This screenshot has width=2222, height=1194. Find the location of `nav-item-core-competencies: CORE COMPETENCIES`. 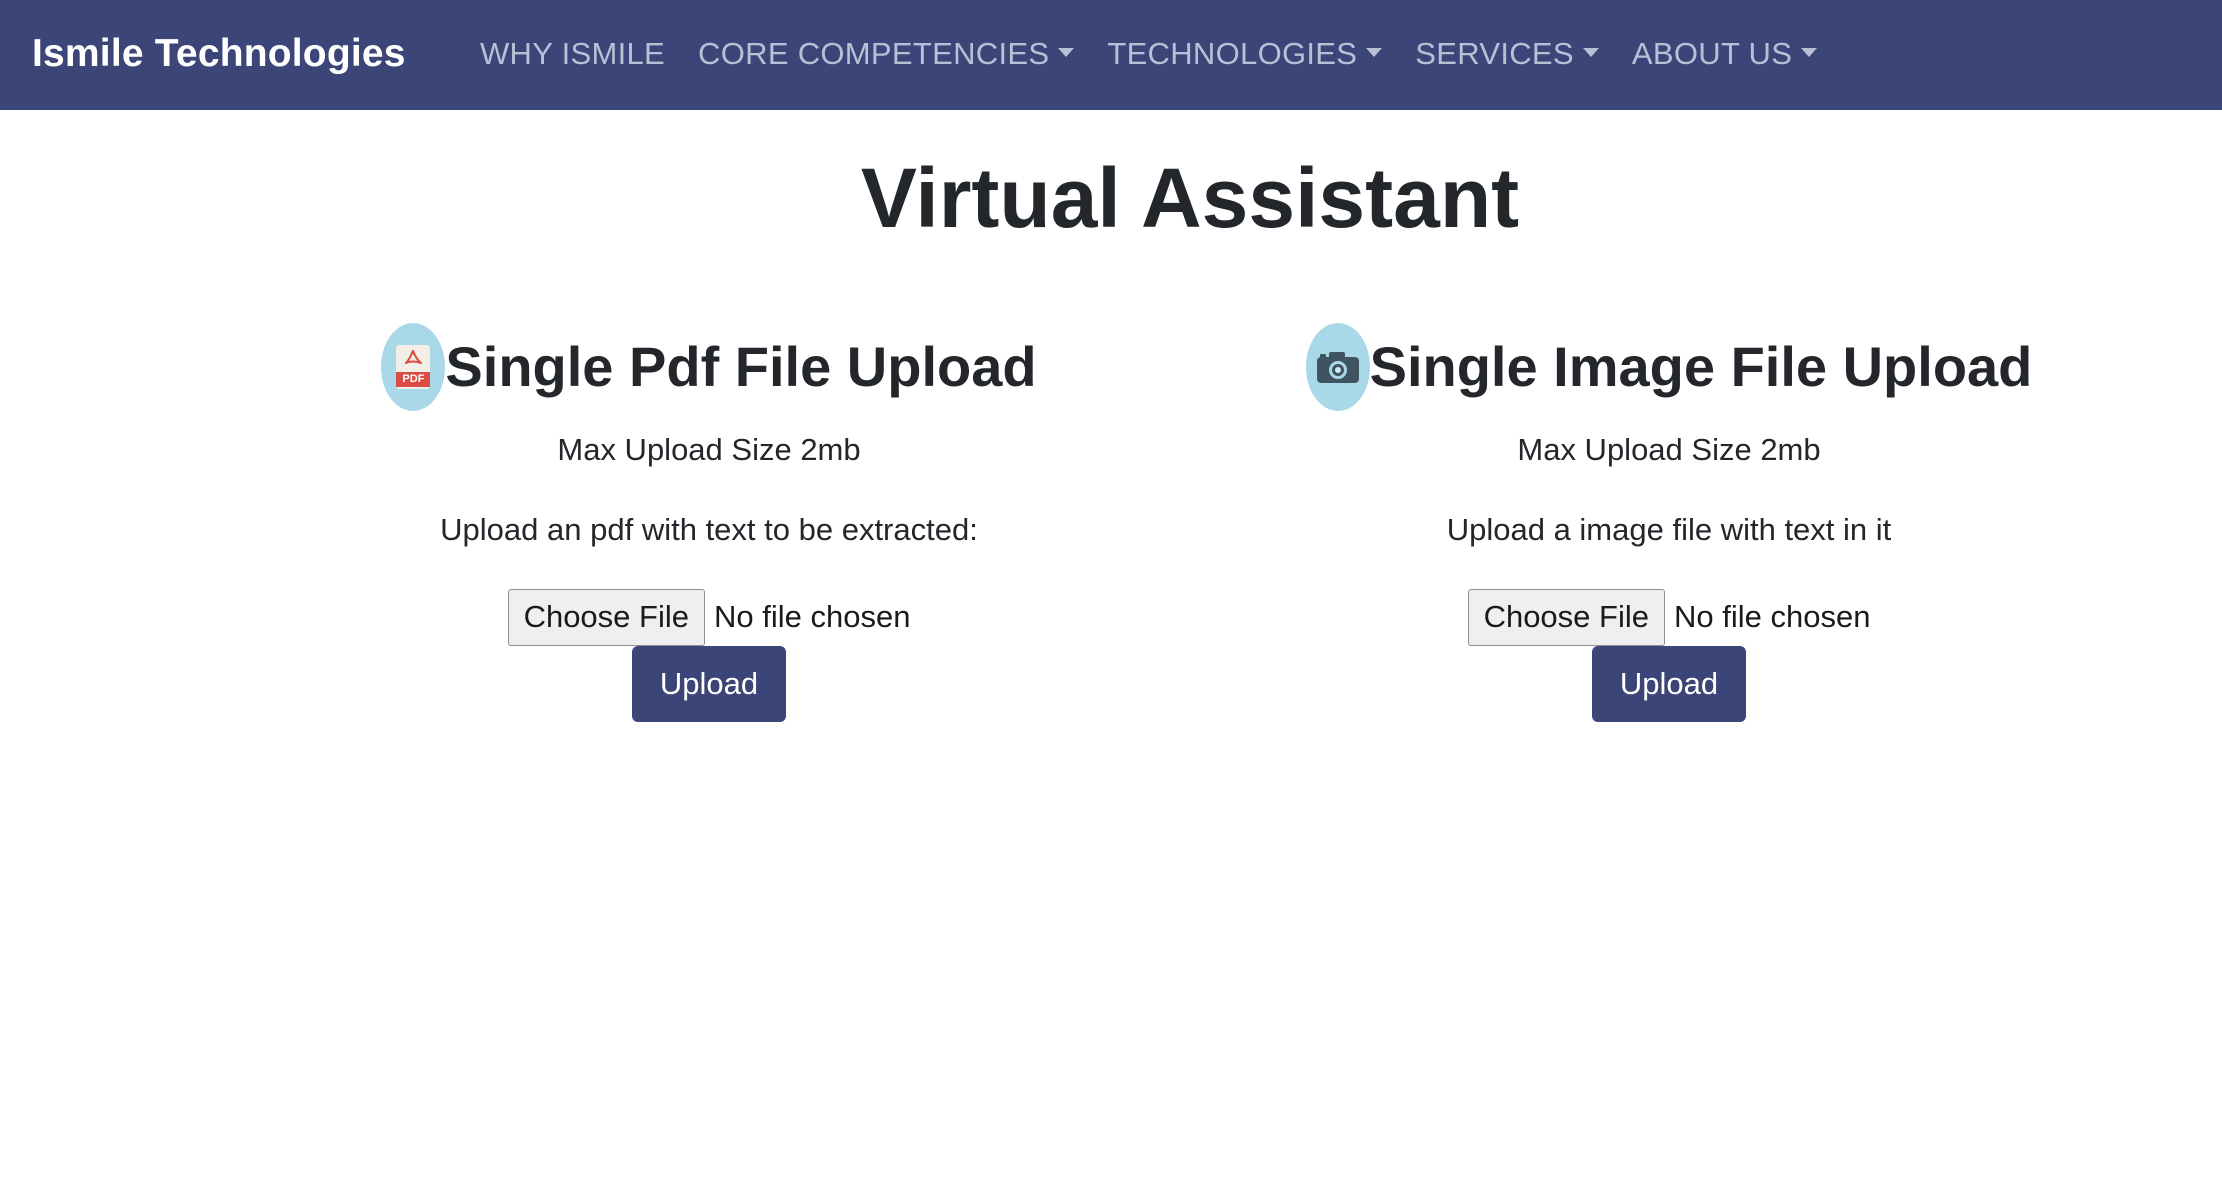

nav-item-core-competencies: CORE COMPETENCIES is located at coordinates (886, 54).